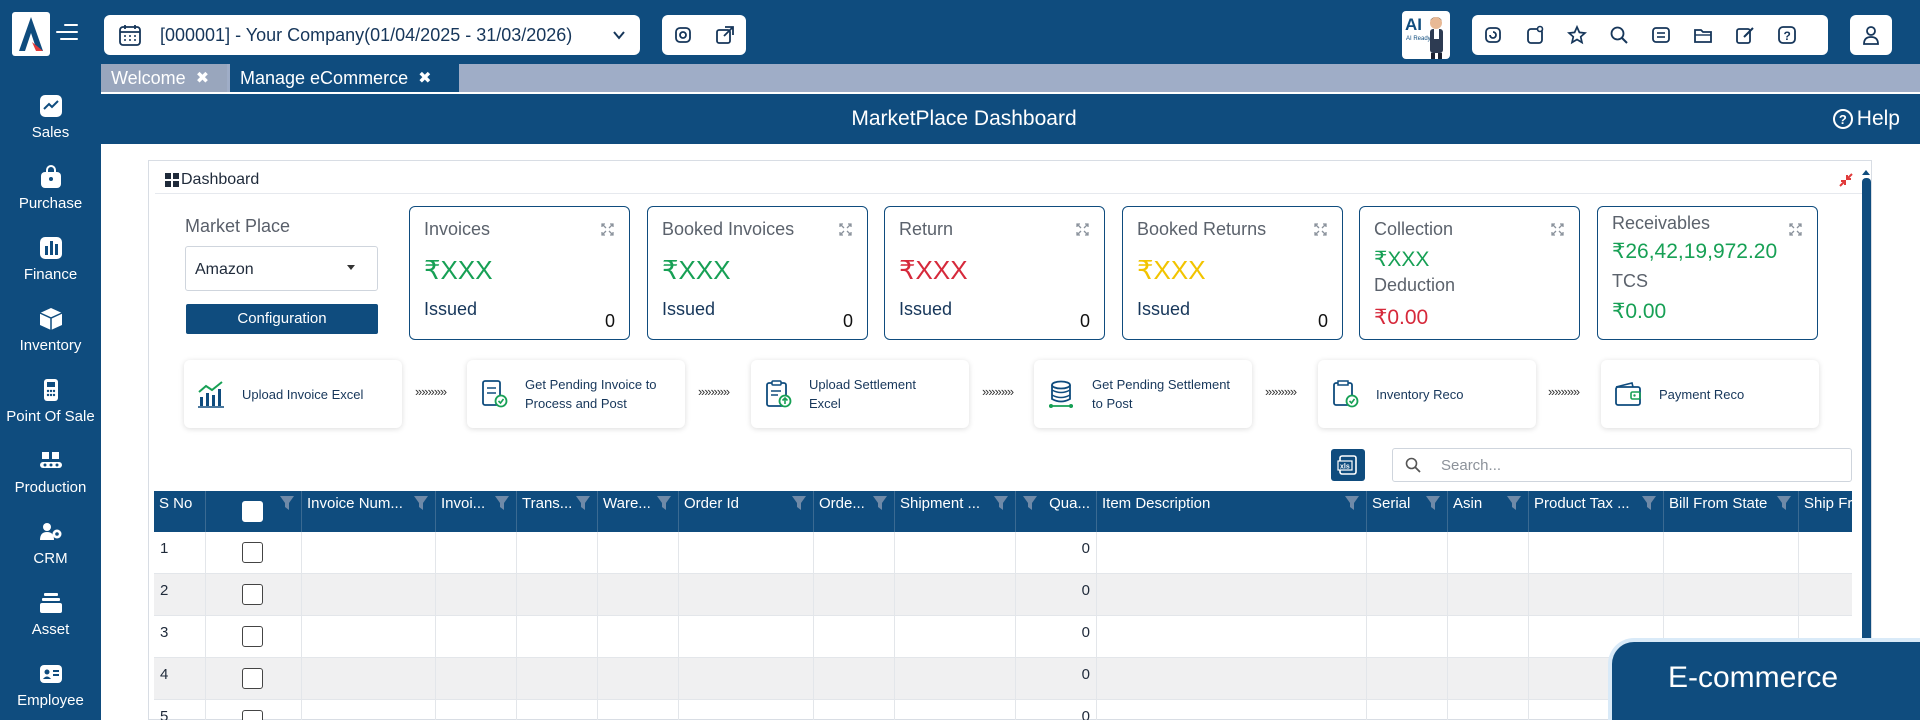 The height and width of the screenshot is (720, 1920). I want to click on table-row: 3 0, so click(1003, 637).